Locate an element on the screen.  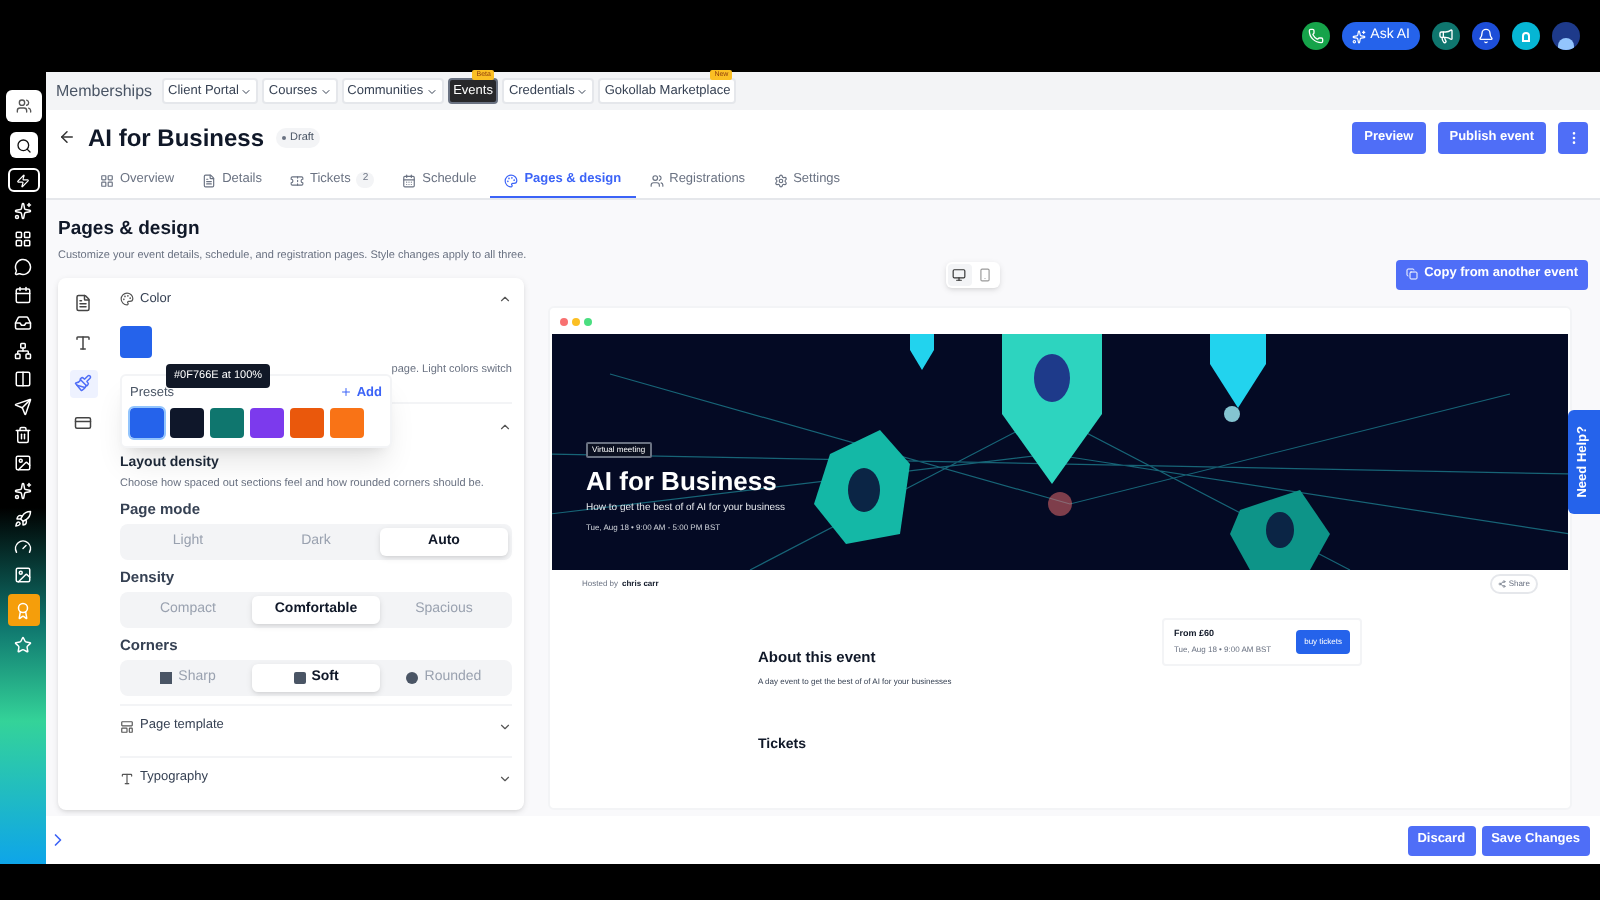
gauge-icon is located at coordinates (23, 547).